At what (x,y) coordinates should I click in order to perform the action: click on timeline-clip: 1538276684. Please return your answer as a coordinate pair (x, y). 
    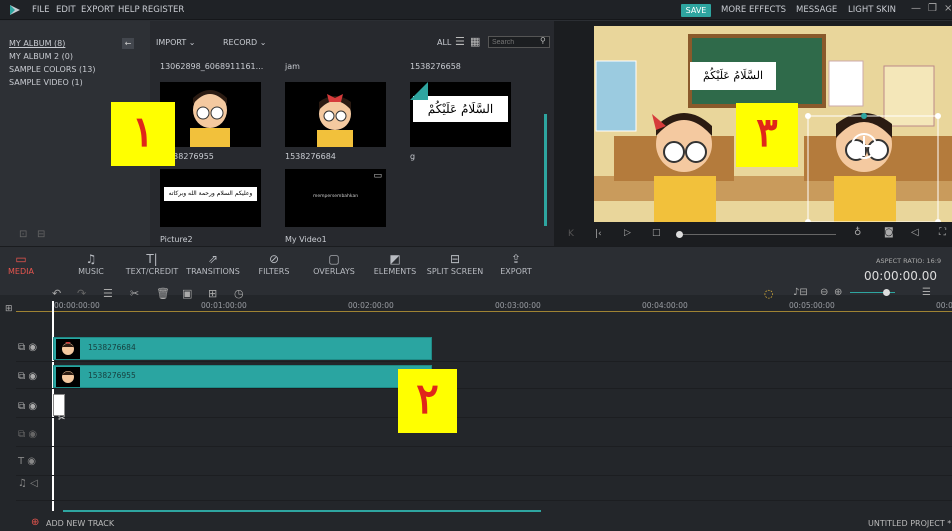
    Looking at the image, I should click on (242, 348).